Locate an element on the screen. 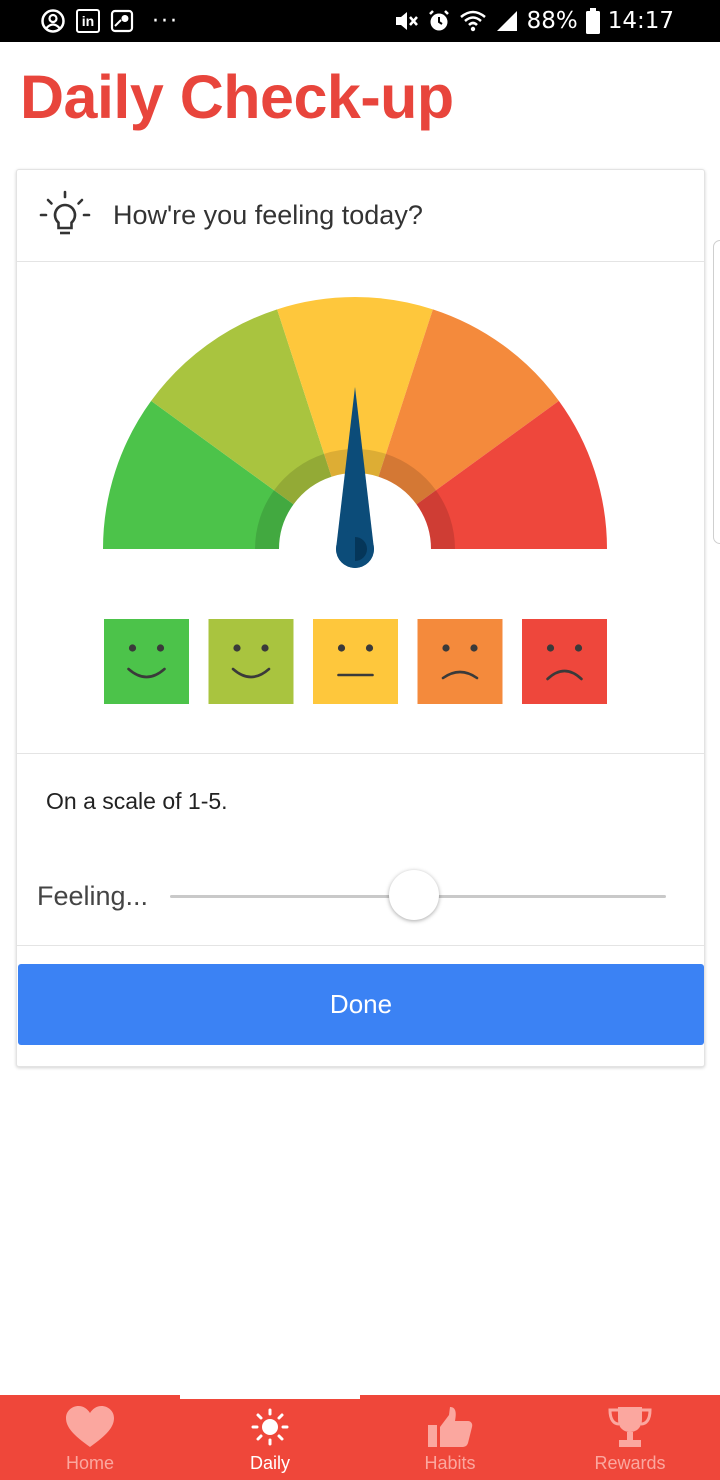  nav-home: Home is located at coordinates (90, 1437).